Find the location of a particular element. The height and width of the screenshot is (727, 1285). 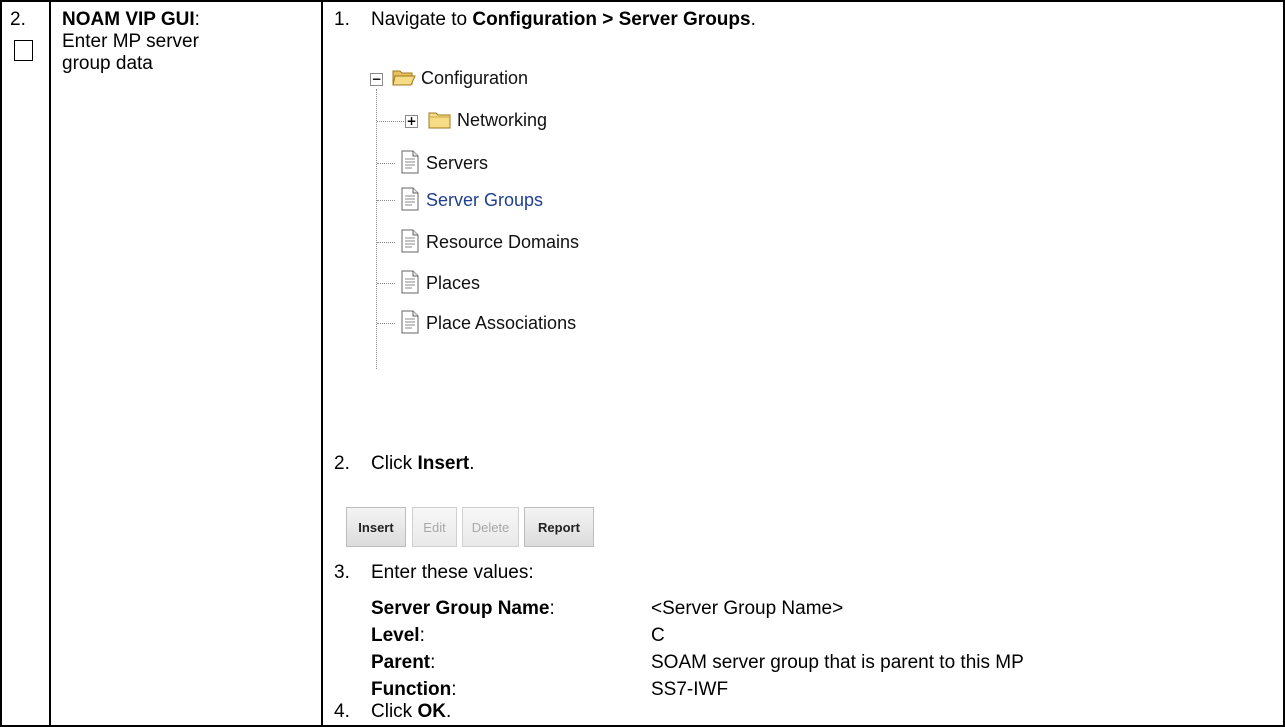

field-label: Level: is located at coordinates (398, 636).